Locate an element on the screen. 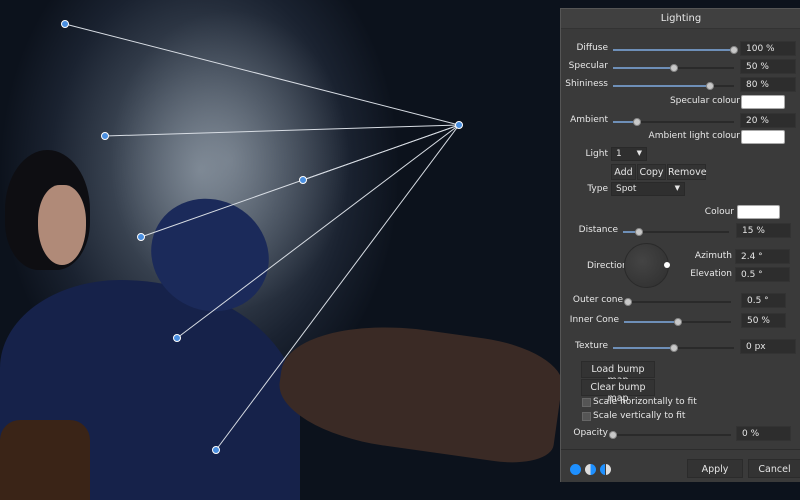 Image resolution: width=800 pixels, height=500 pixels. type-dropdown: Spot ▼ is located at coordinates (648, 189).